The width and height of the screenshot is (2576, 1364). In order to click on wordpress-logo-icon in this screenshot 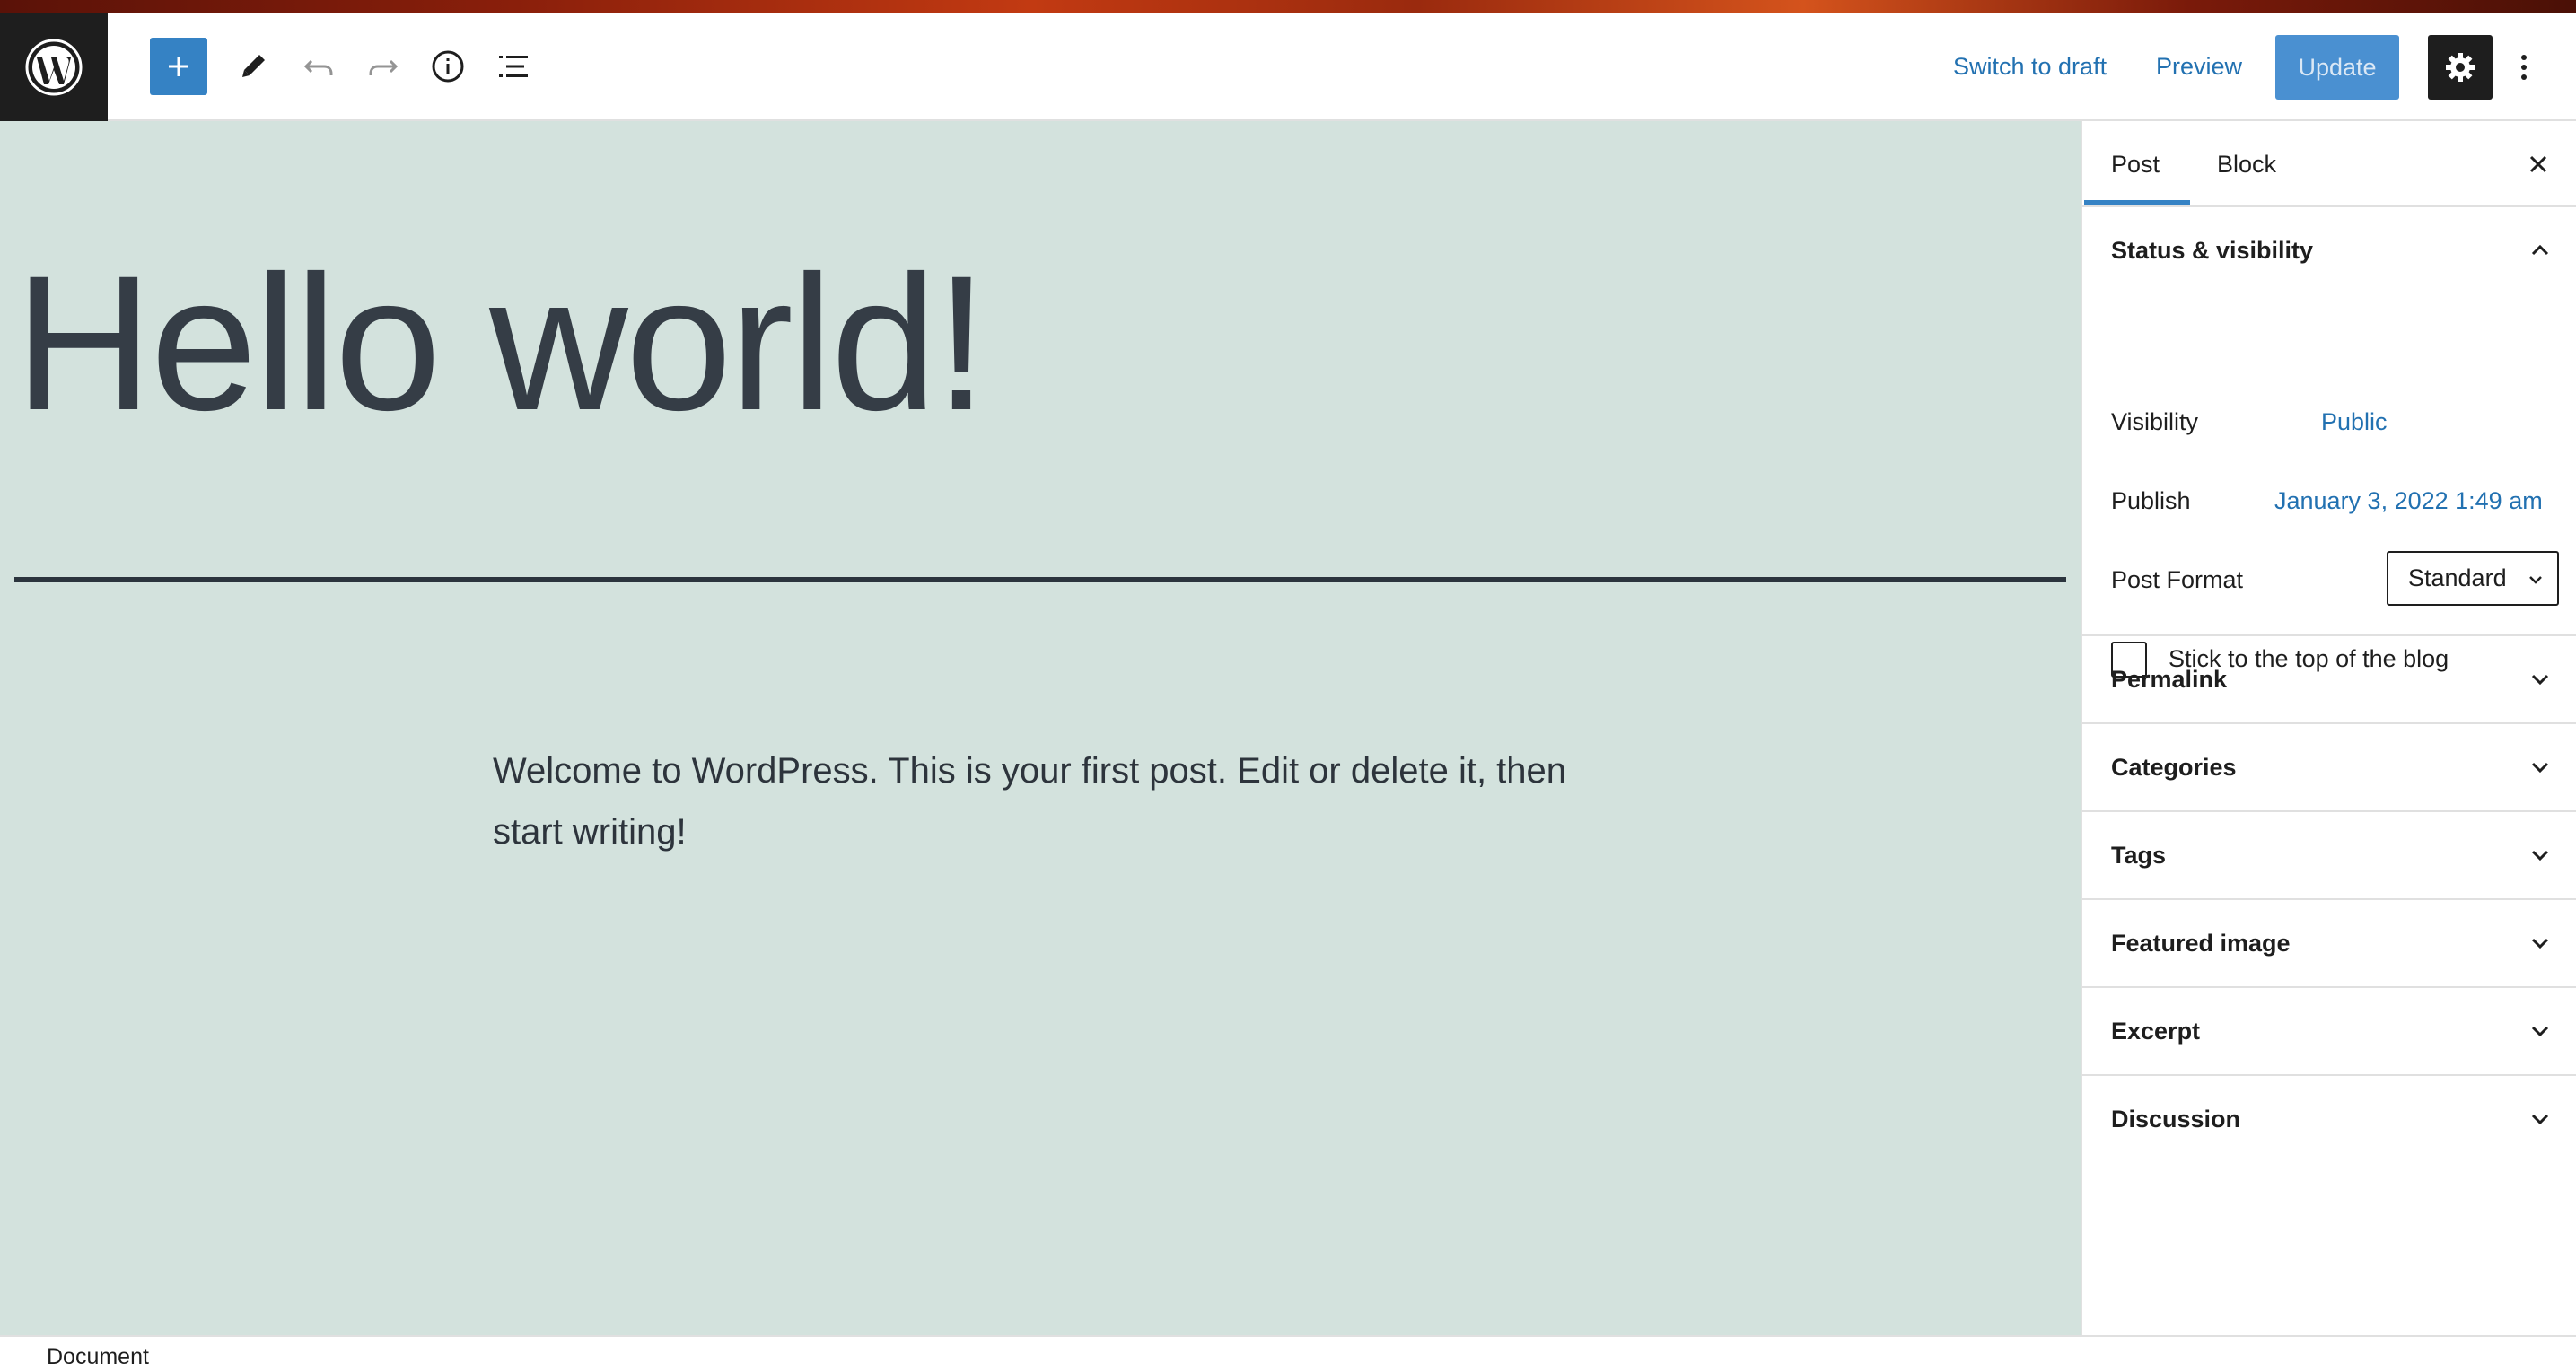, I will do `click(54, 67)`.